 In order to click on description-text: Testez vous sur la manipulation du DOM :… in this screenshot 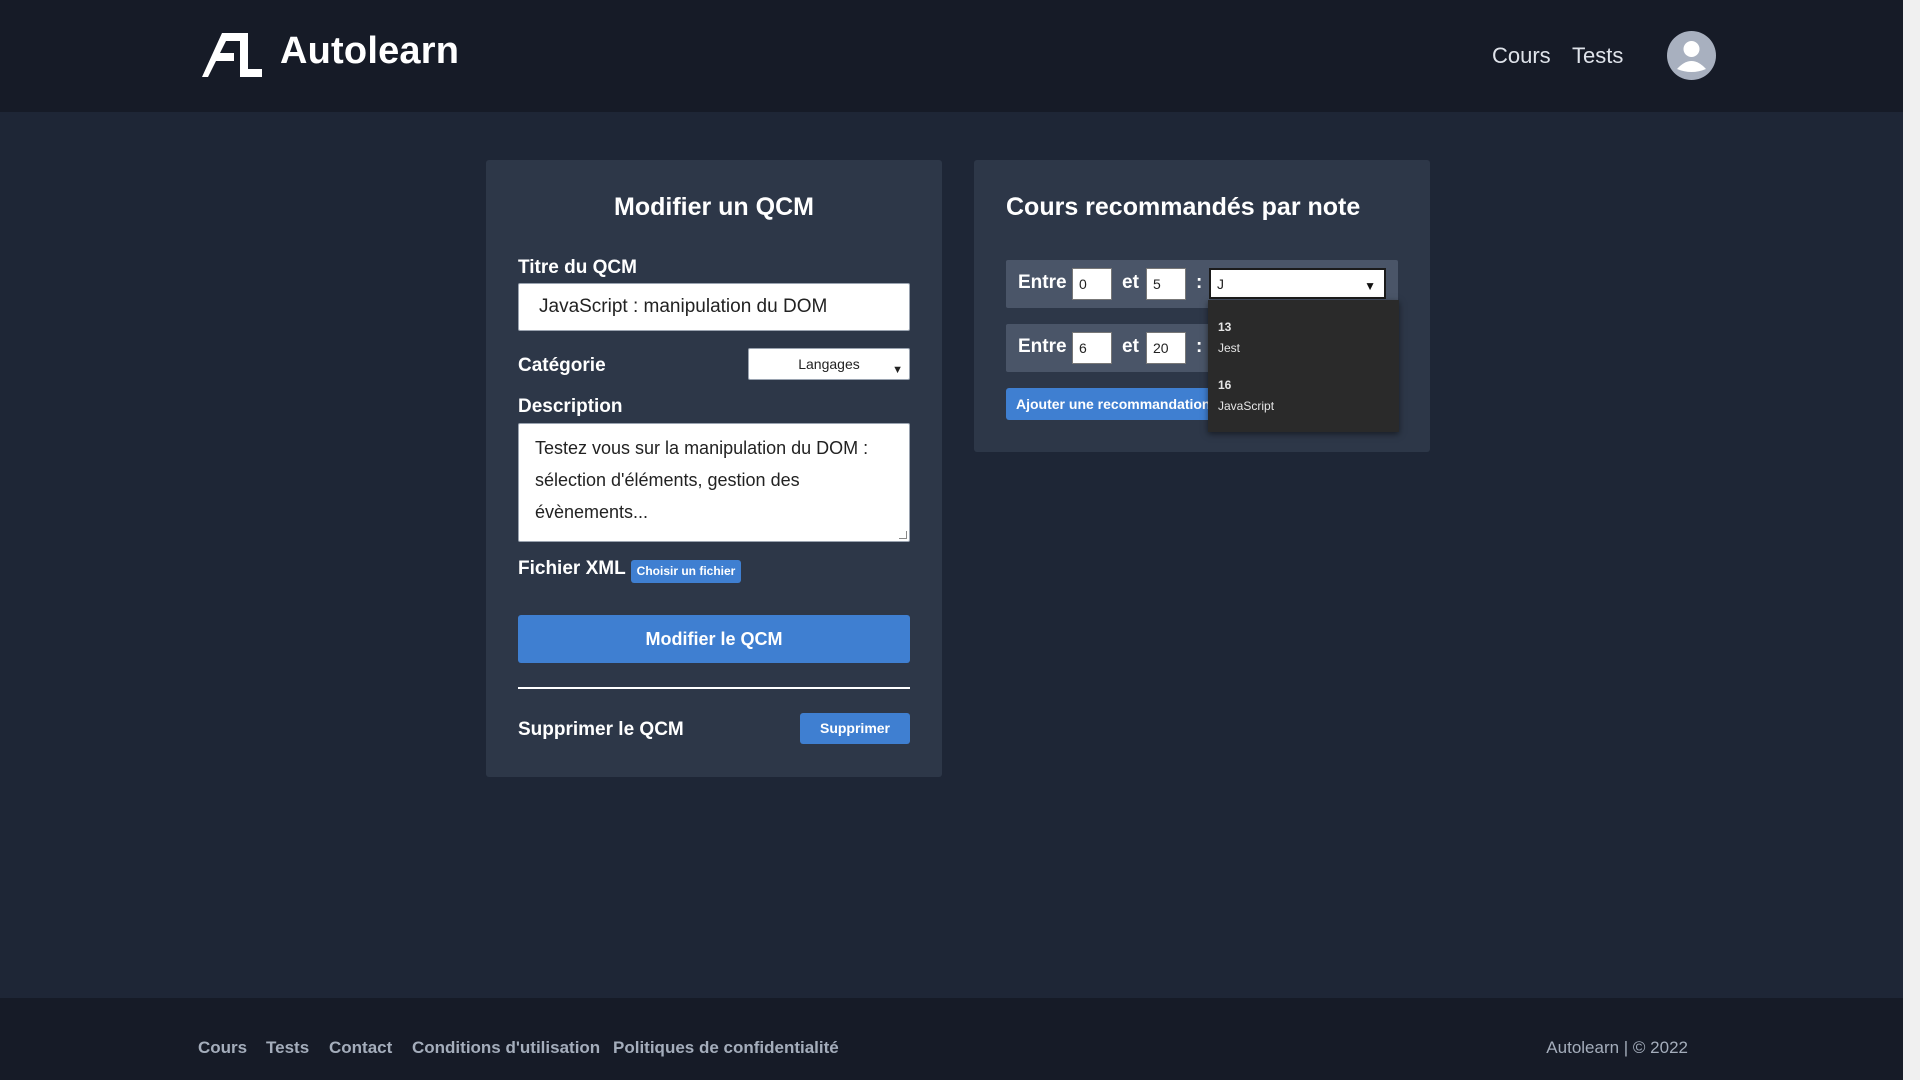, I will do `click(702, 480)`.